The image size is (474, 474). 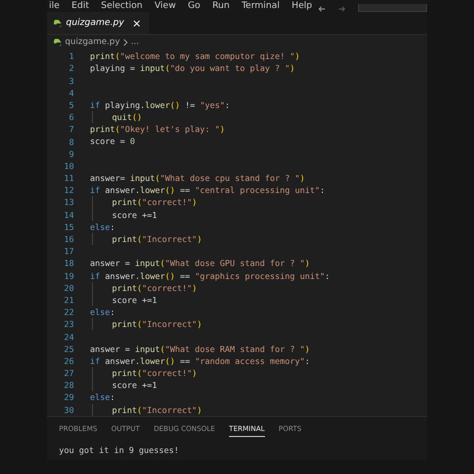 What do you see at coordinates (127, 117) in the screenshot?
I see `code-line: quit()` at bounding box center [127, 117].